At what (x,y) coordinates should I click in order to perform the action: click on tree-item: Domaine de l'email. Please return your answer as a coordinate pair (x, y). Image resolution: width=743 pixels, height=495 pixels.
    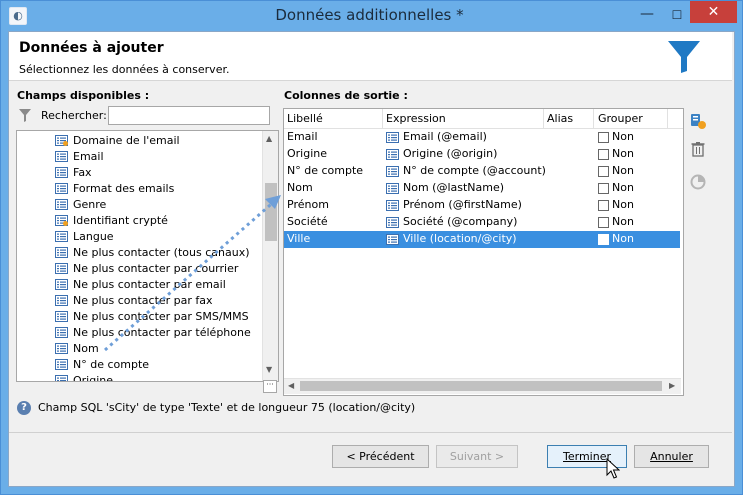
    Looking at the image, I should click on (132, 141).